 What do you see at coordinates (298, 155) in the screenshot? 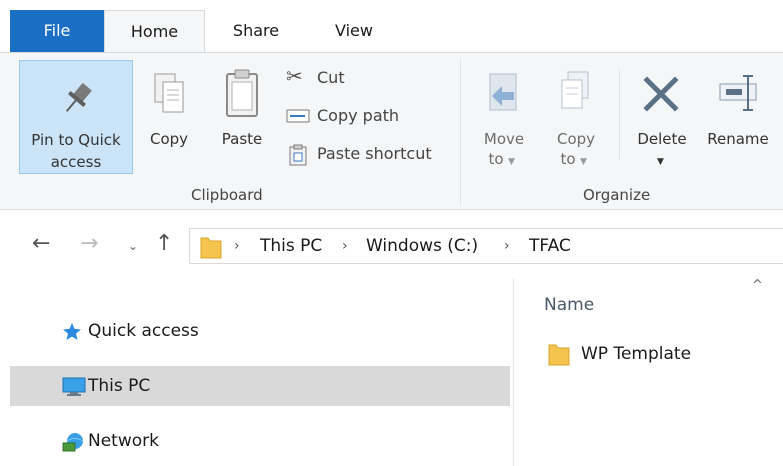
I see `paste-shortcut-icon` at bounding box center [298, 155].